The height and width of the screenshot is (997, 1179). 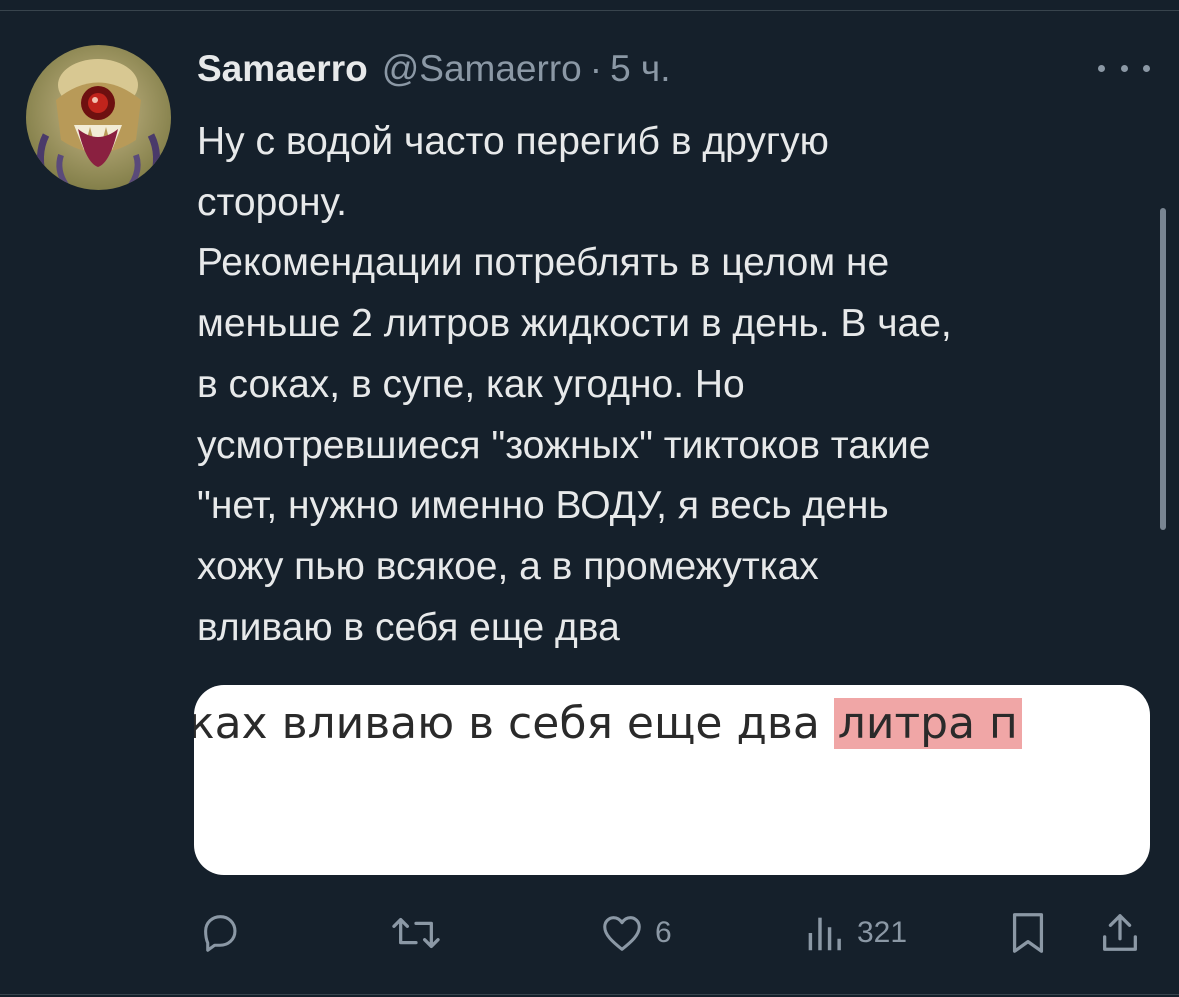 I want to click on like-count: 6, so click(x=663, y=932).